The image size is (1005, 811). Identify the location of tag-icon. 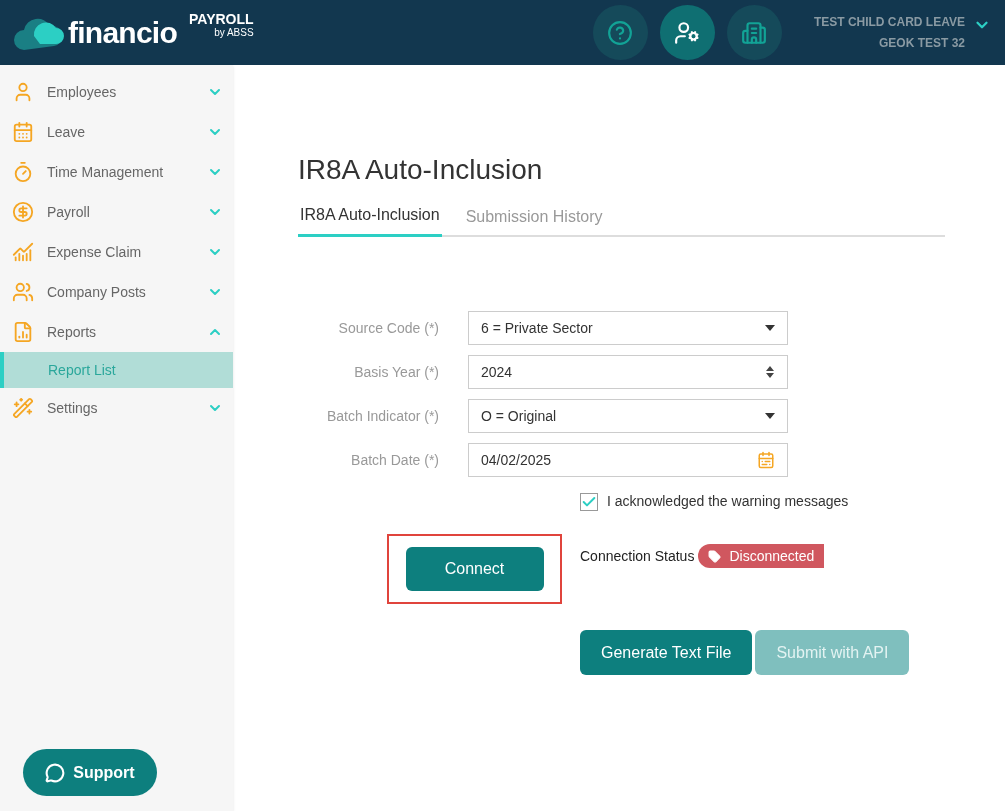
(715, 556).